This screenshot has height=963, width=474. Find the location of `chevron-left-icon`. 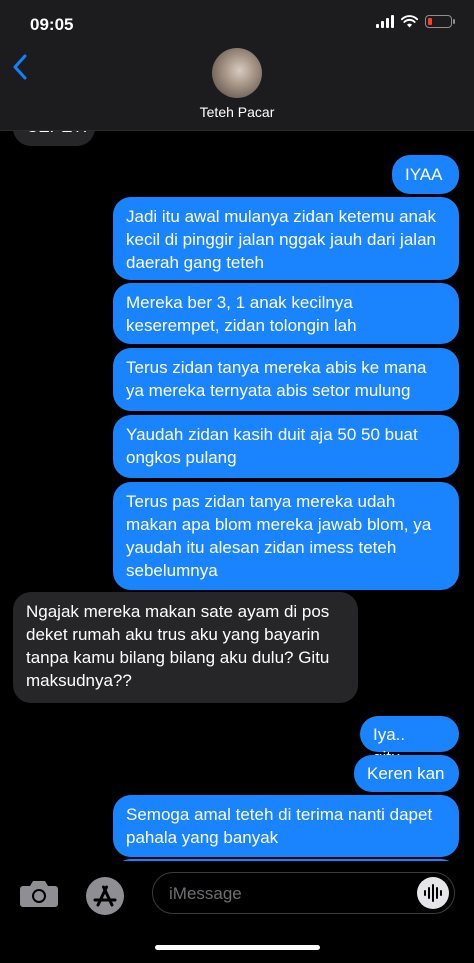

chevron-left-icon is located at coordinates (20, 67).